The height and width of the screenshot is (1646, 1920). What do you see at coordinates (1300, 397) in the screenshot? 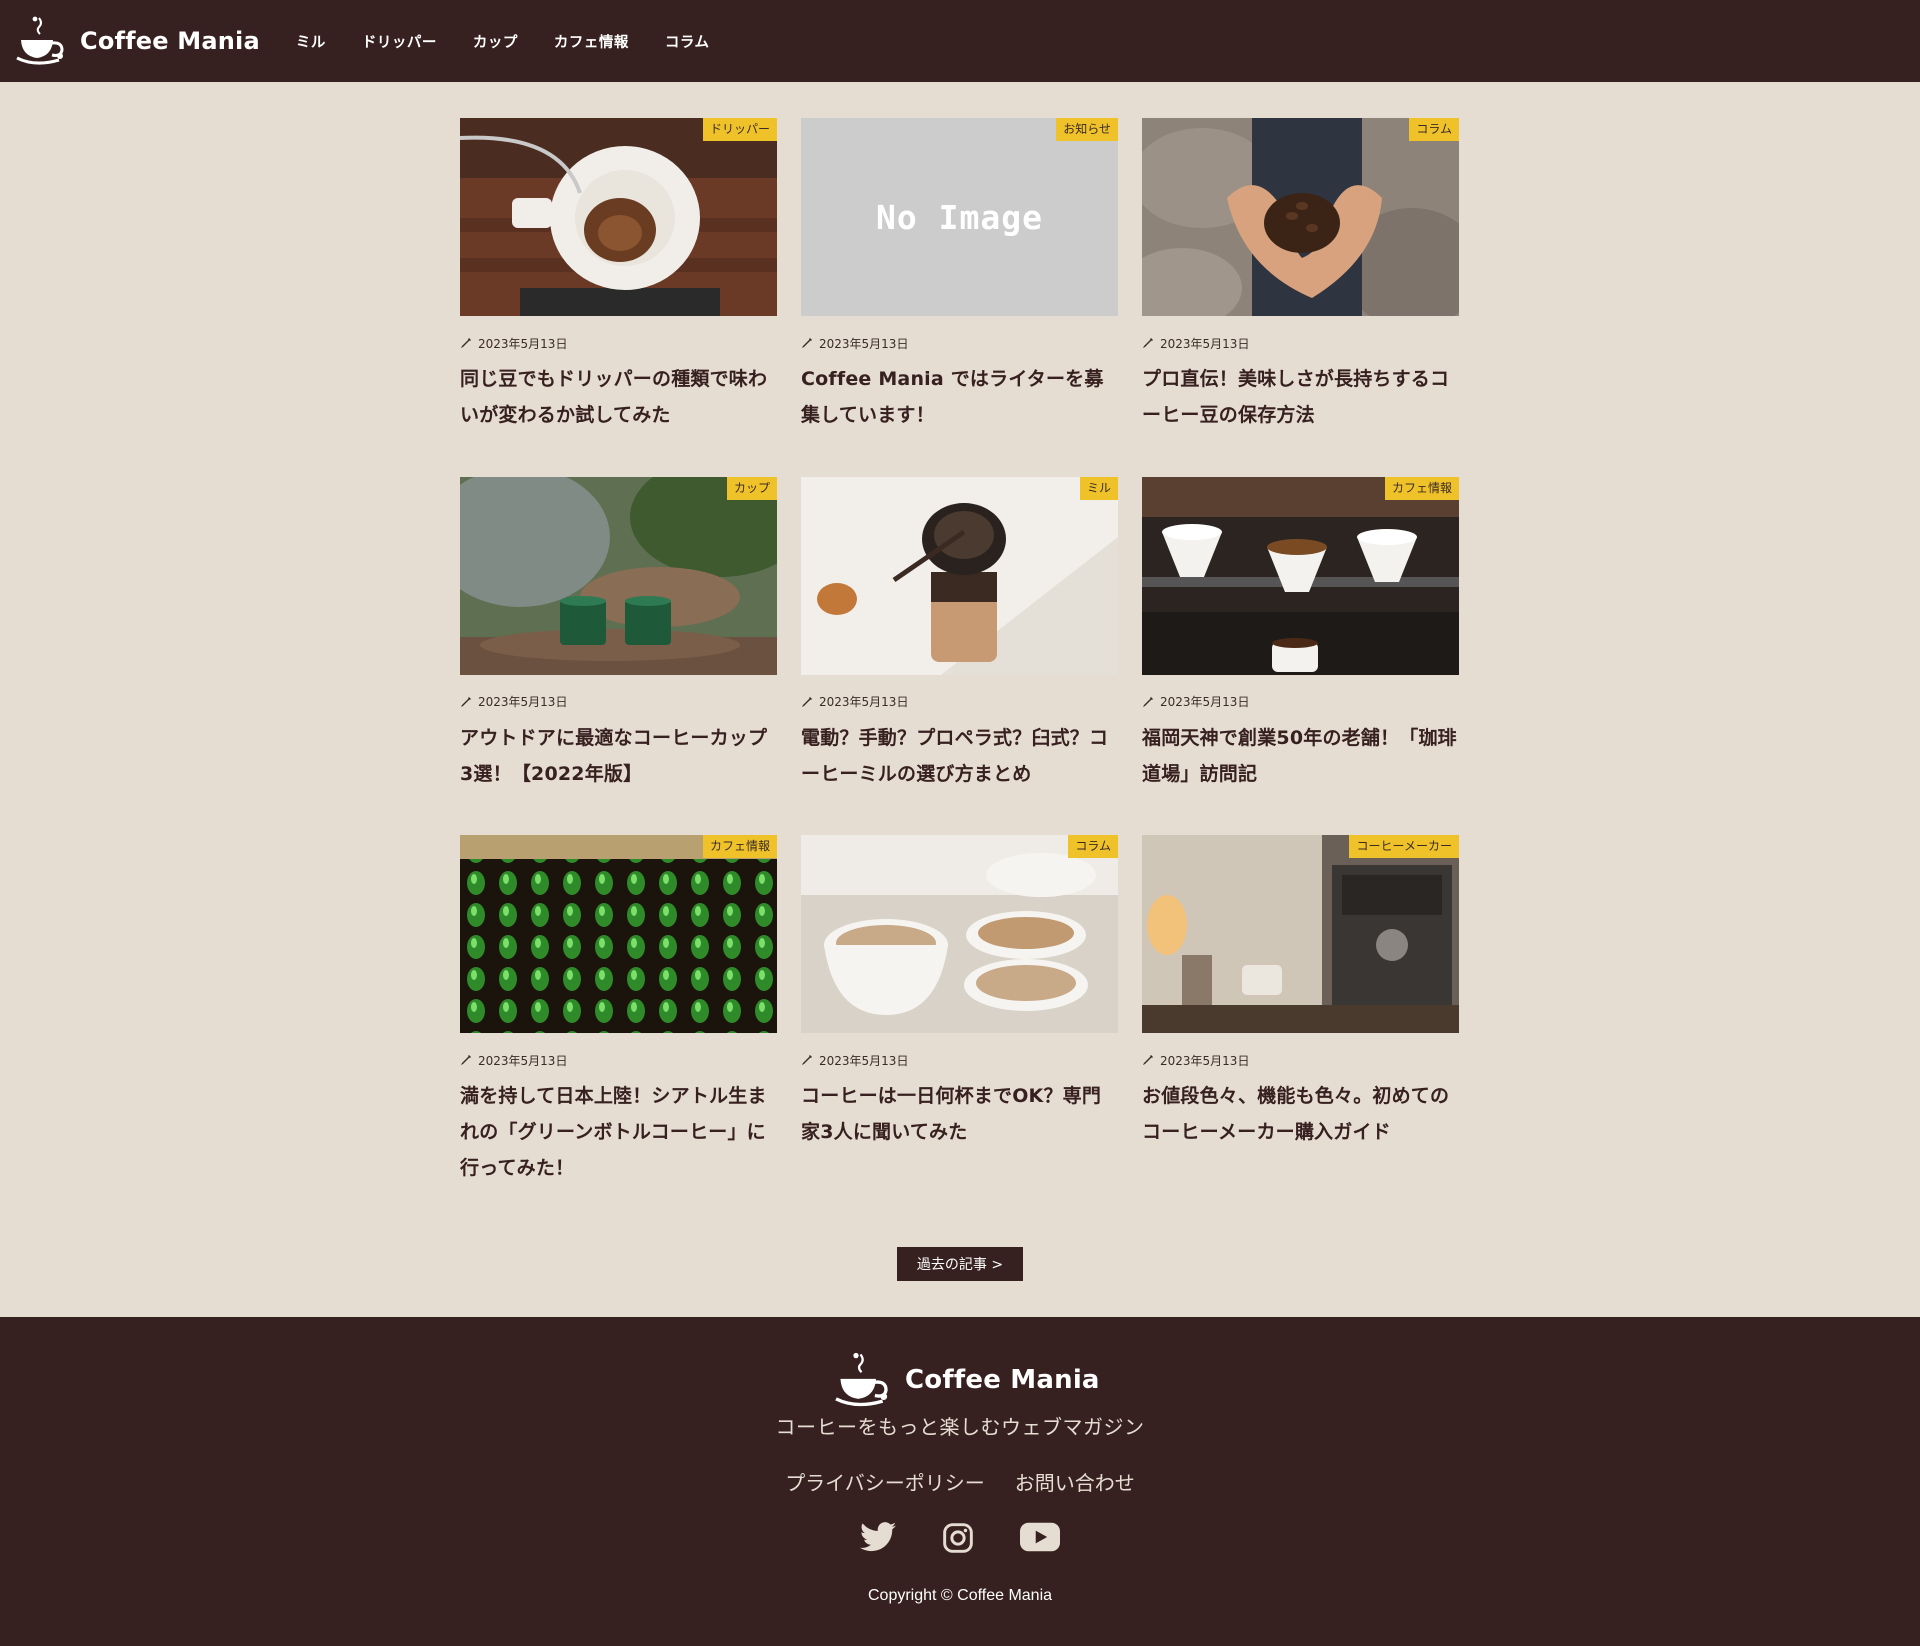
I see `post-title: プロ直伝！美味しさが長持ちするコーヒー豆の保存方法` at bounding box center [1300, 397].